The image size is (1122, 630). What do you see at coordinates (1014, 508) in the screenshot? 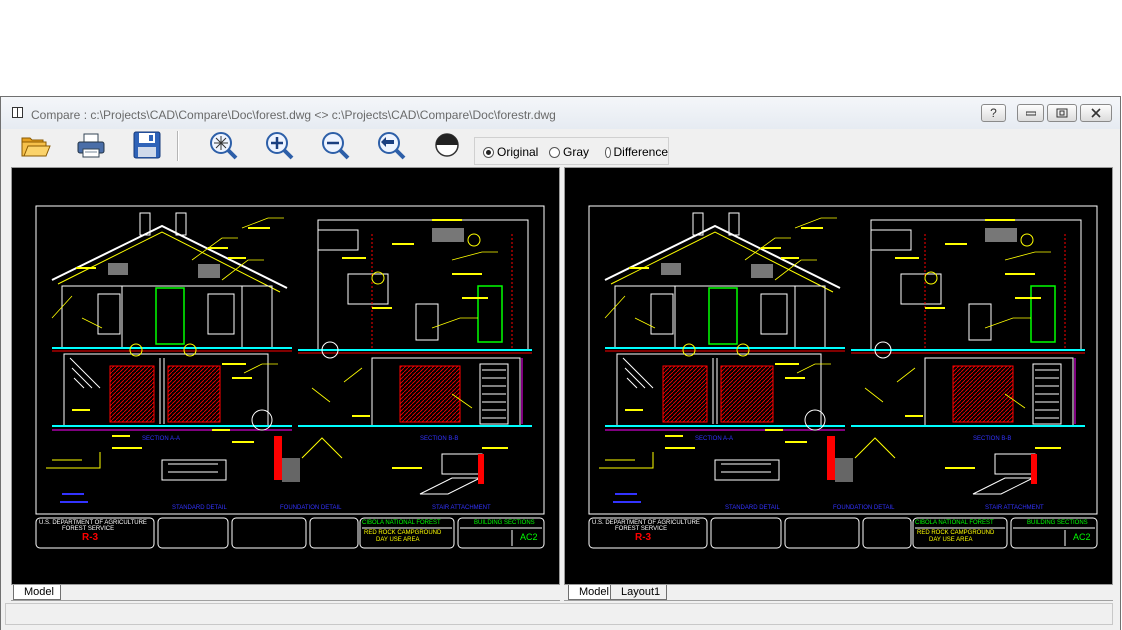
I see `right-detail-stair: STAIR ATTACHMENT` at bounding box center [1014, 508].